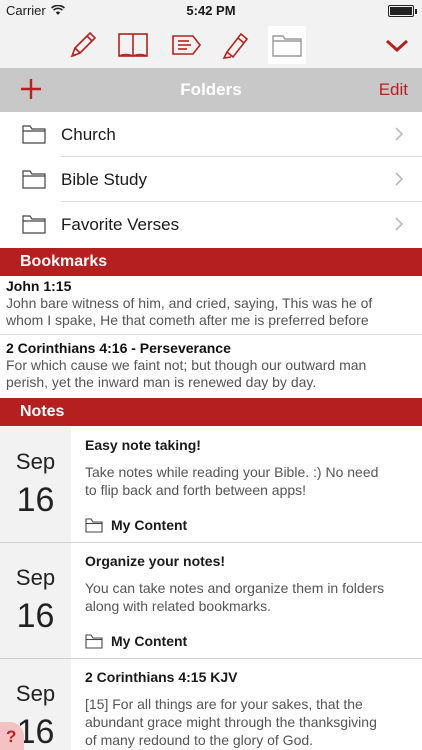 The height and width of the screenshot is (750, 422). What do you see at coordinates (39, 286) in the screenshot?
I see `bookmark-reference: John 1:15` at bounding box center [39, 286].